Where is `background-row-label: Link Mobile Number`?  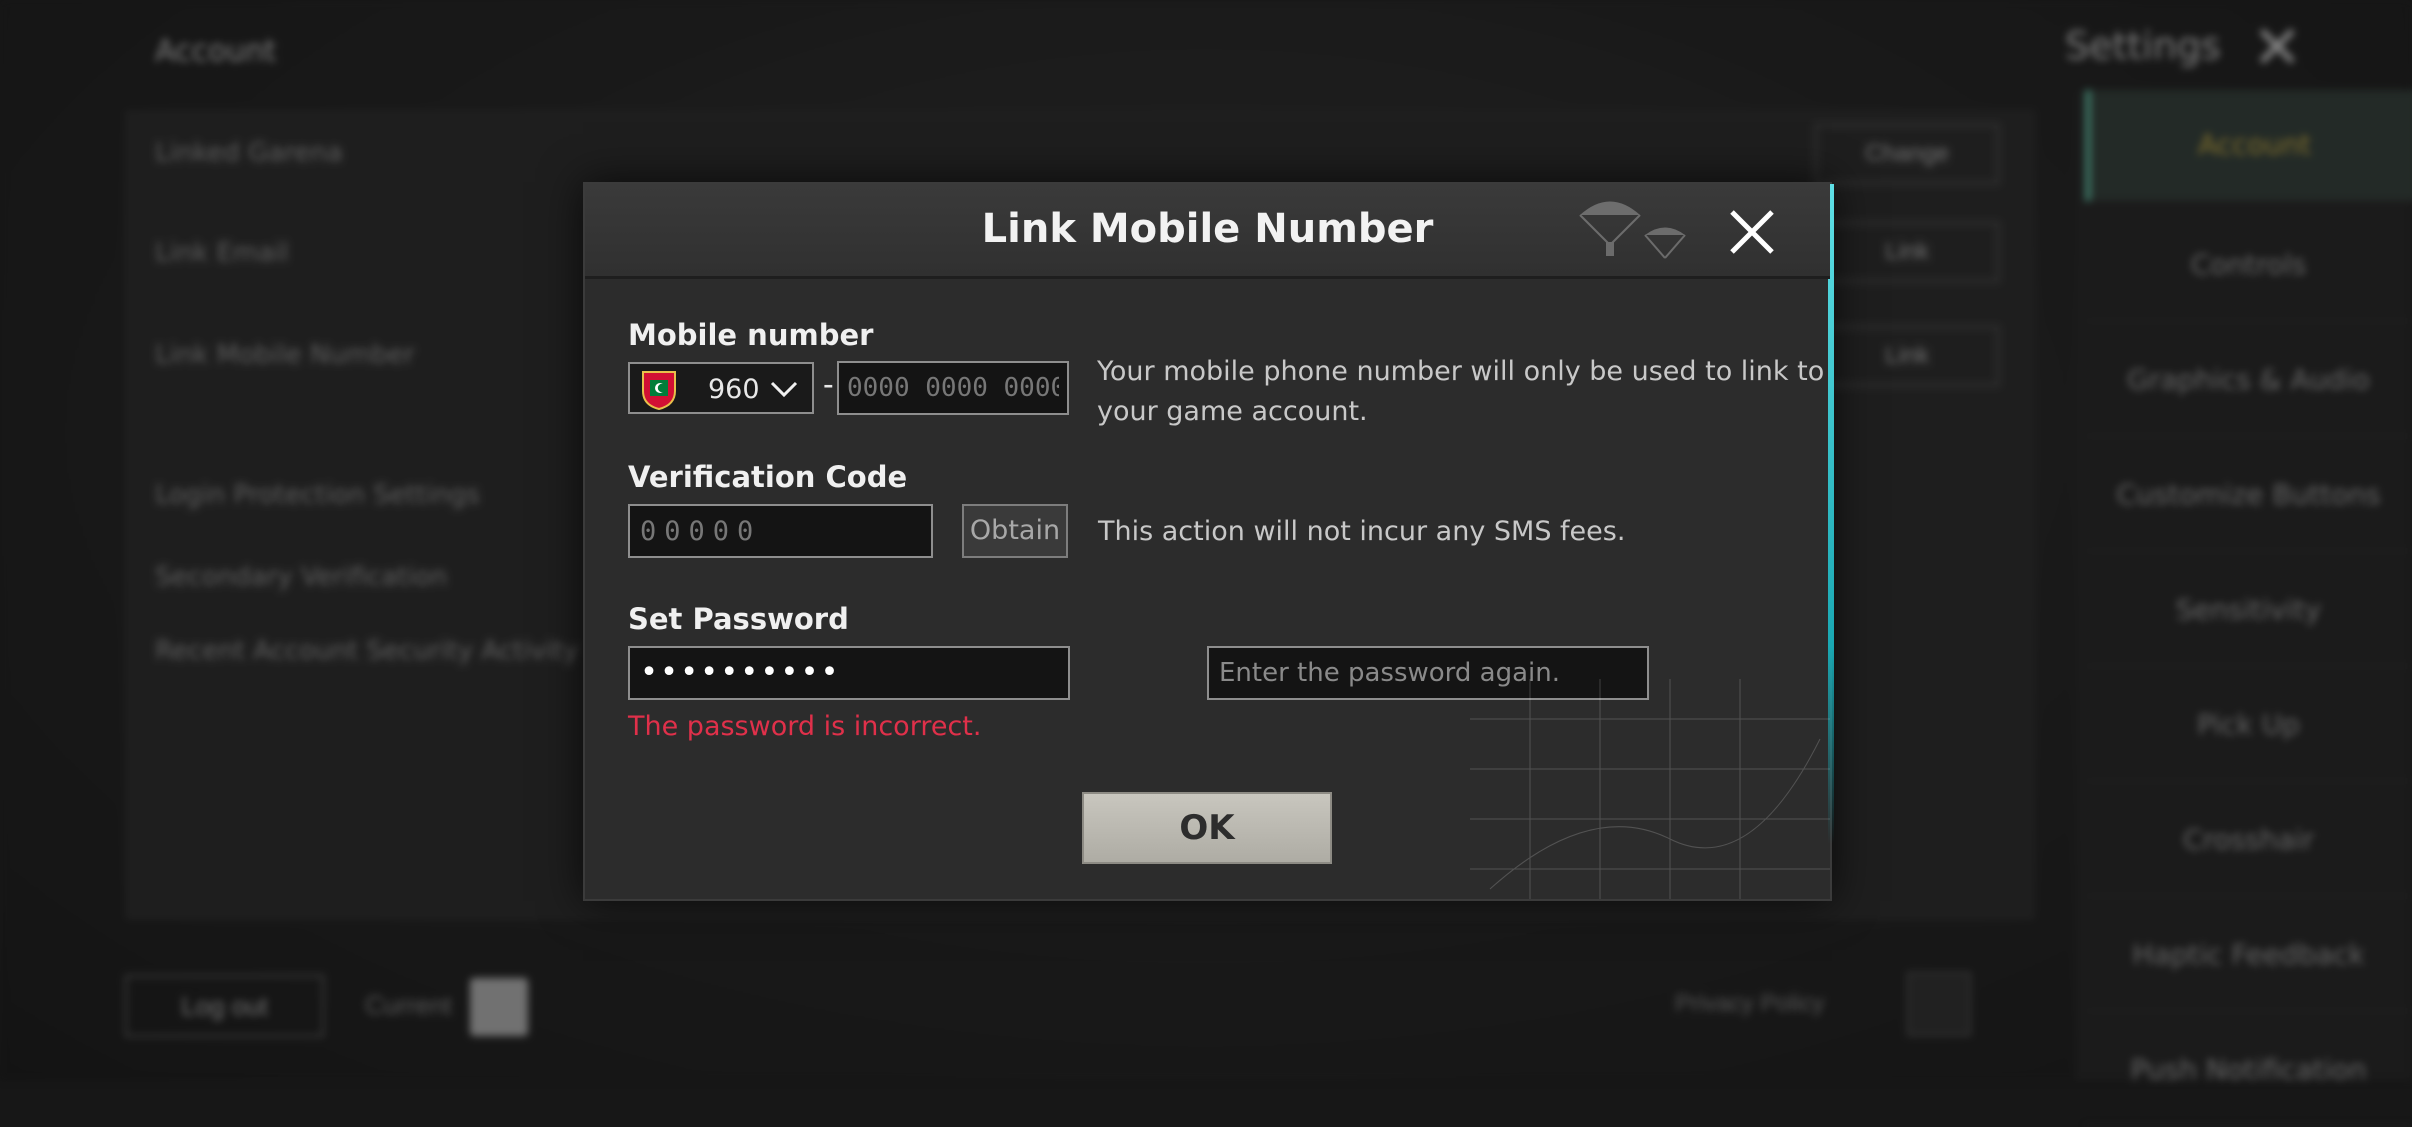 background-row-label: Link Mobile Number is located at coordinates (285, 355).